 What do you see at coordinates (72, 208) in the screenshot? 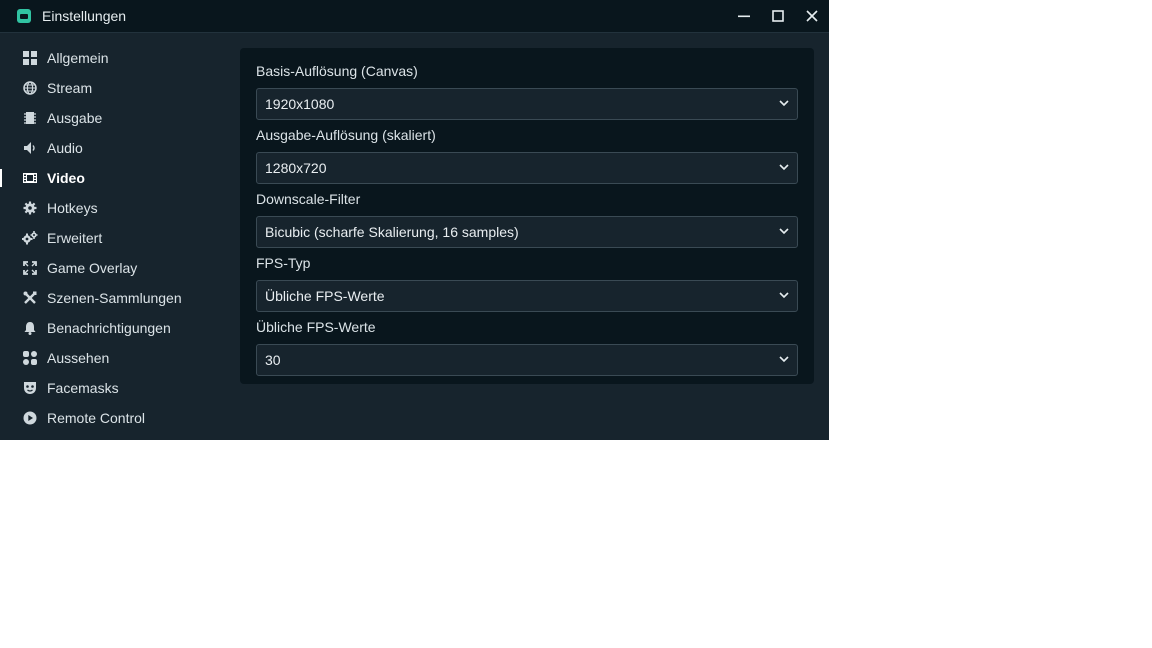
I see `sidebar-item-label: Hotkeys` at bounding box center [72, 208].